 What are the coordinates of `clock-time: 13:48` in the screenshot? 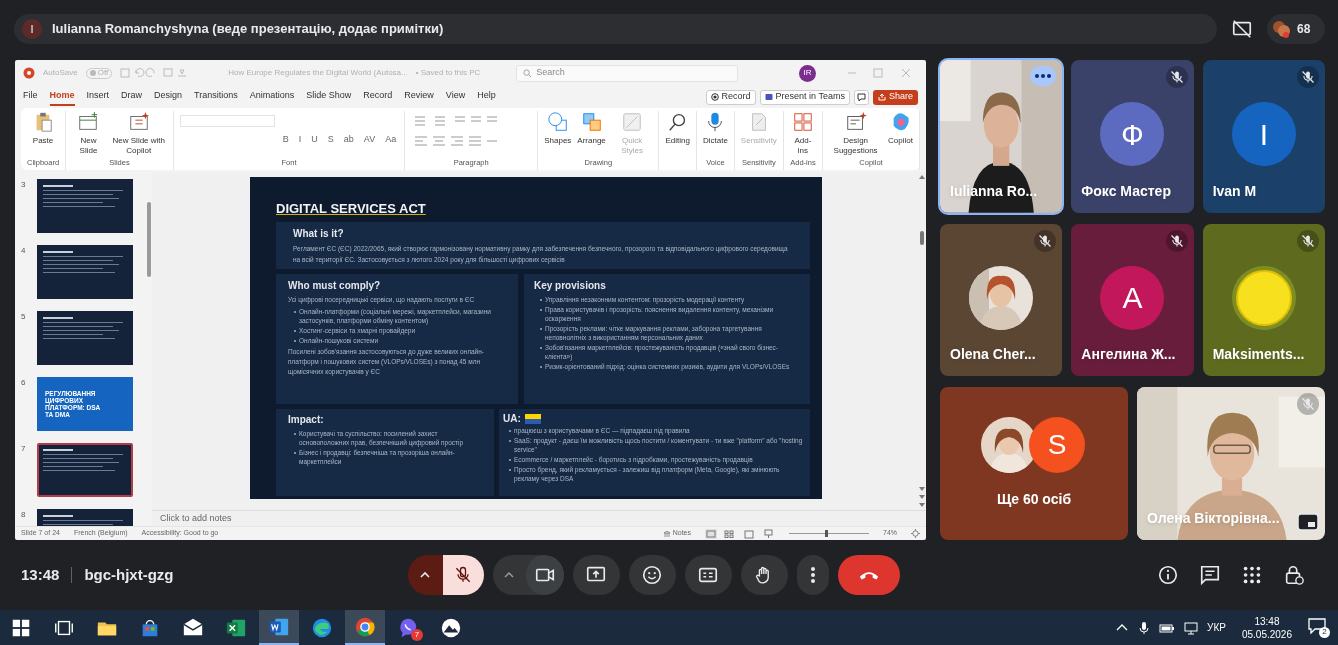 It's located at (1267, 621).